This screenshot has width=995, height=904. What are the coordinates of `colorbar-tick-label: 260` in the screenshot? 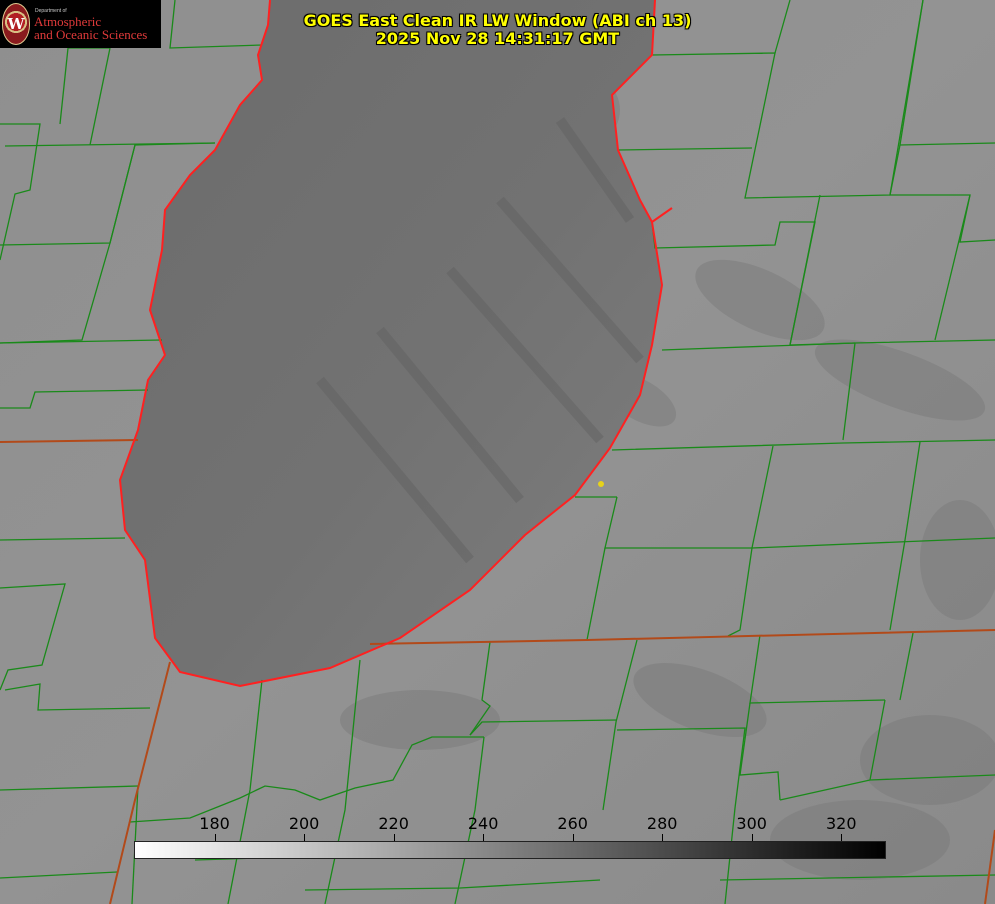 It's located at (572, 823).